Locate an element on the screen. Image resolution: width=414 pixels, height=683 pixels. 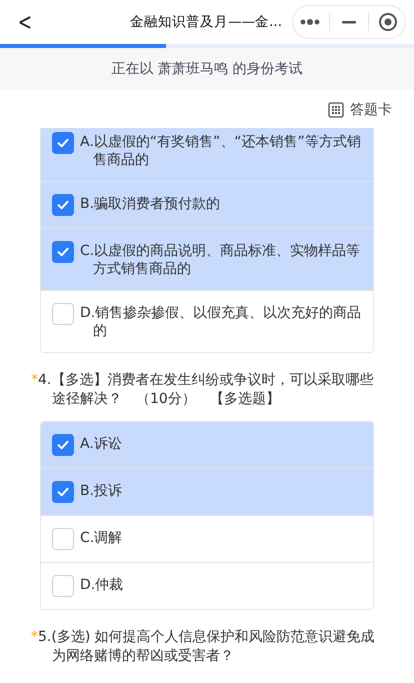
option-row: D.仲裁 is located at coordinates (207, 585).